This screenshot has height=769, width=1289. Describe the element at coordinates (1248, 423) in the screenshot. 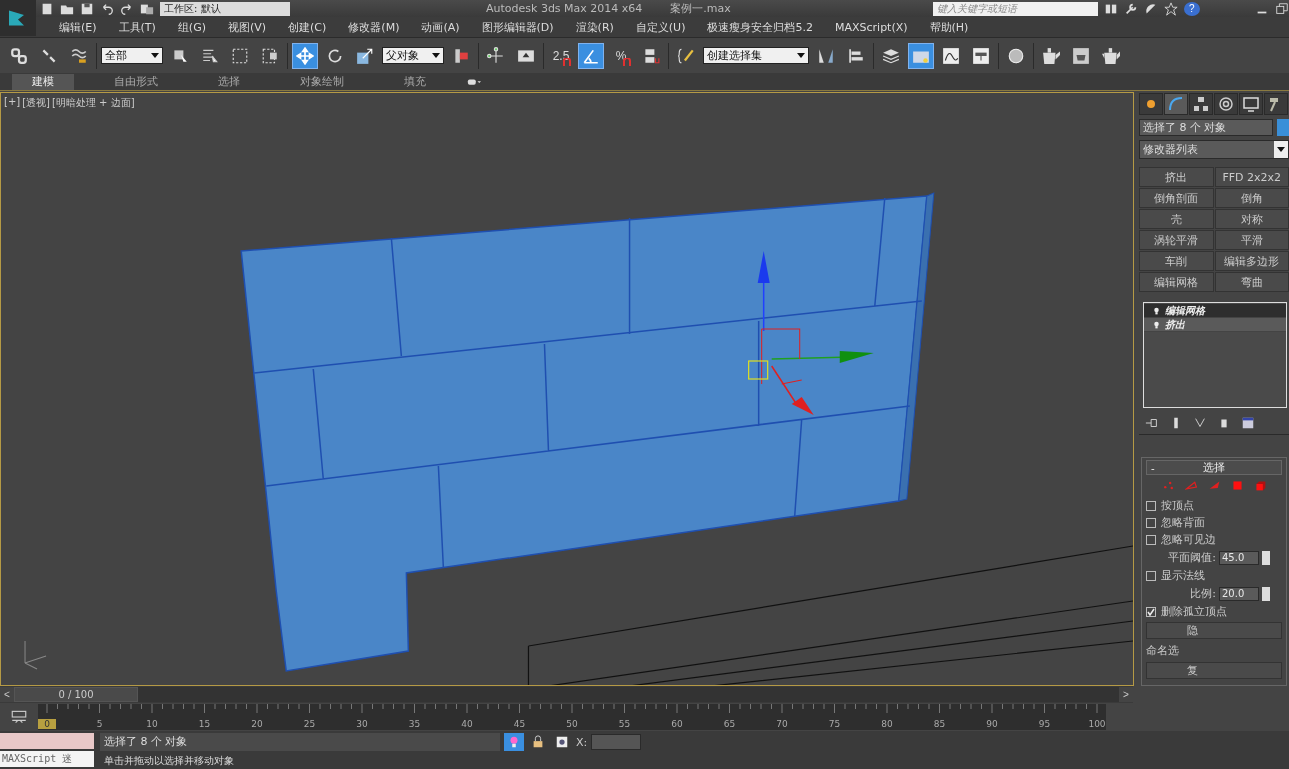

I see `configure-sets-icon` at that location.